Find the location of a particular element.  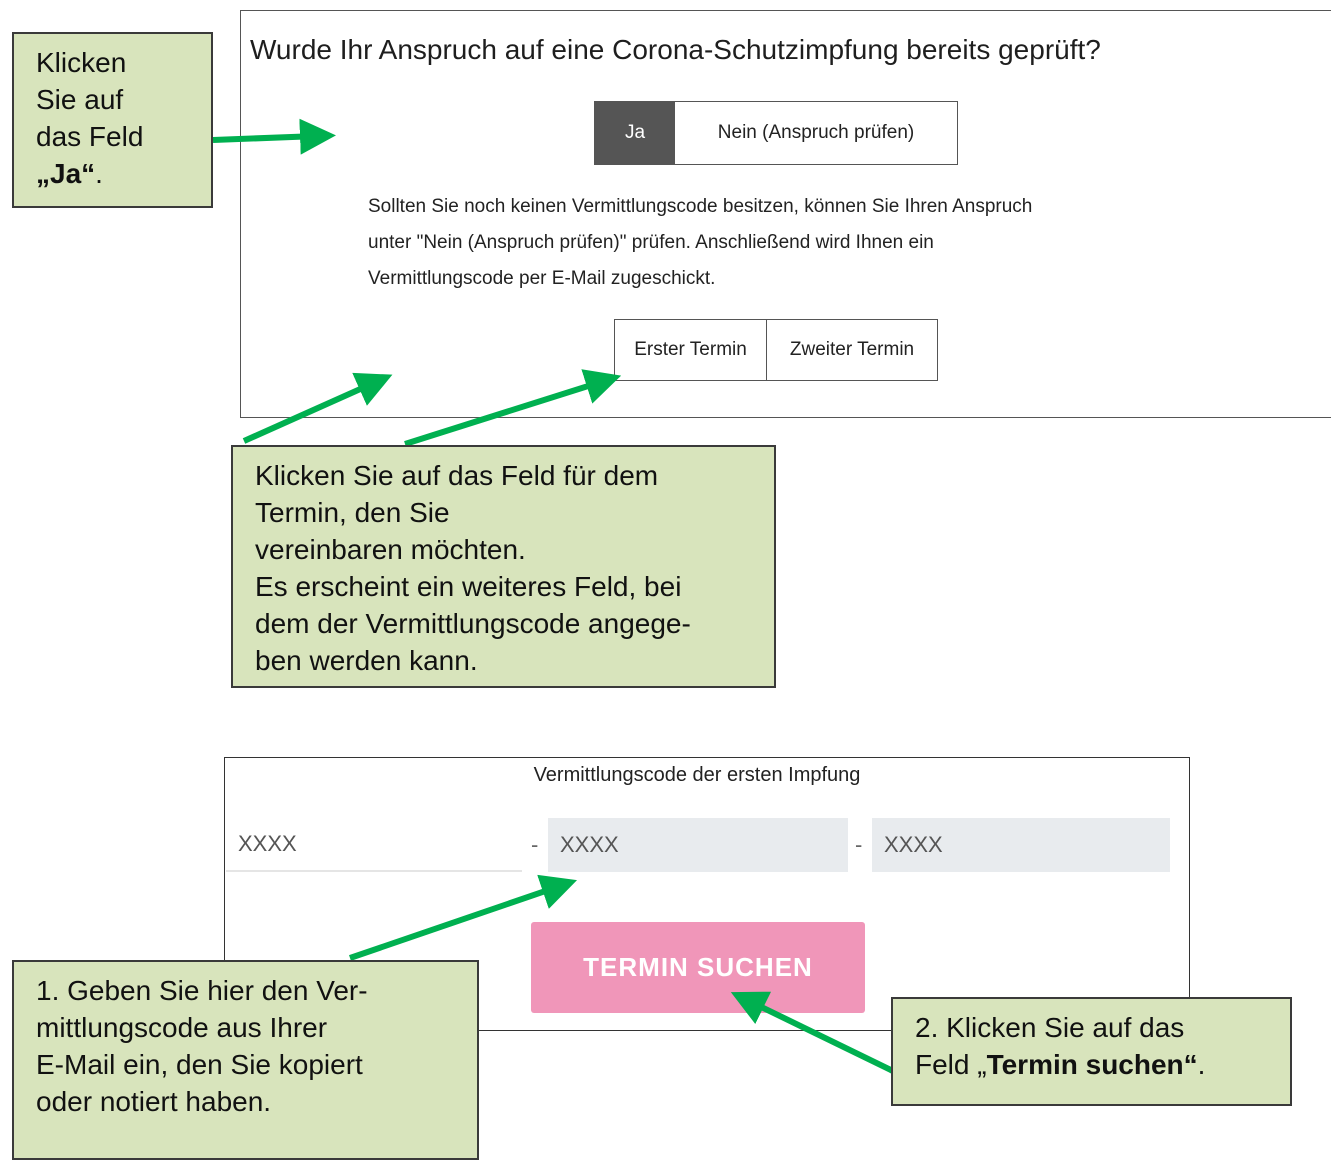

callout-ja-line: „Ja“. is located at coordinates (112, 173).